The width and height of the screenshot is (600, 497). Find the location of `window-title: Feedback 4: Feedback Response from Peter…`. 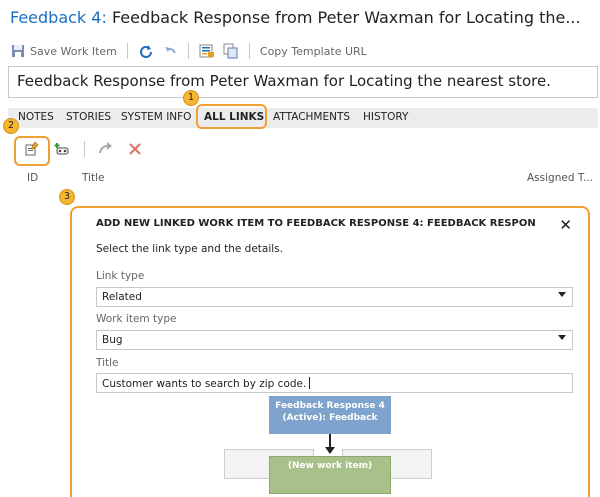

window-title: Feedback 4: Feedback Response from Peter… is located at coordinates (295, 17).